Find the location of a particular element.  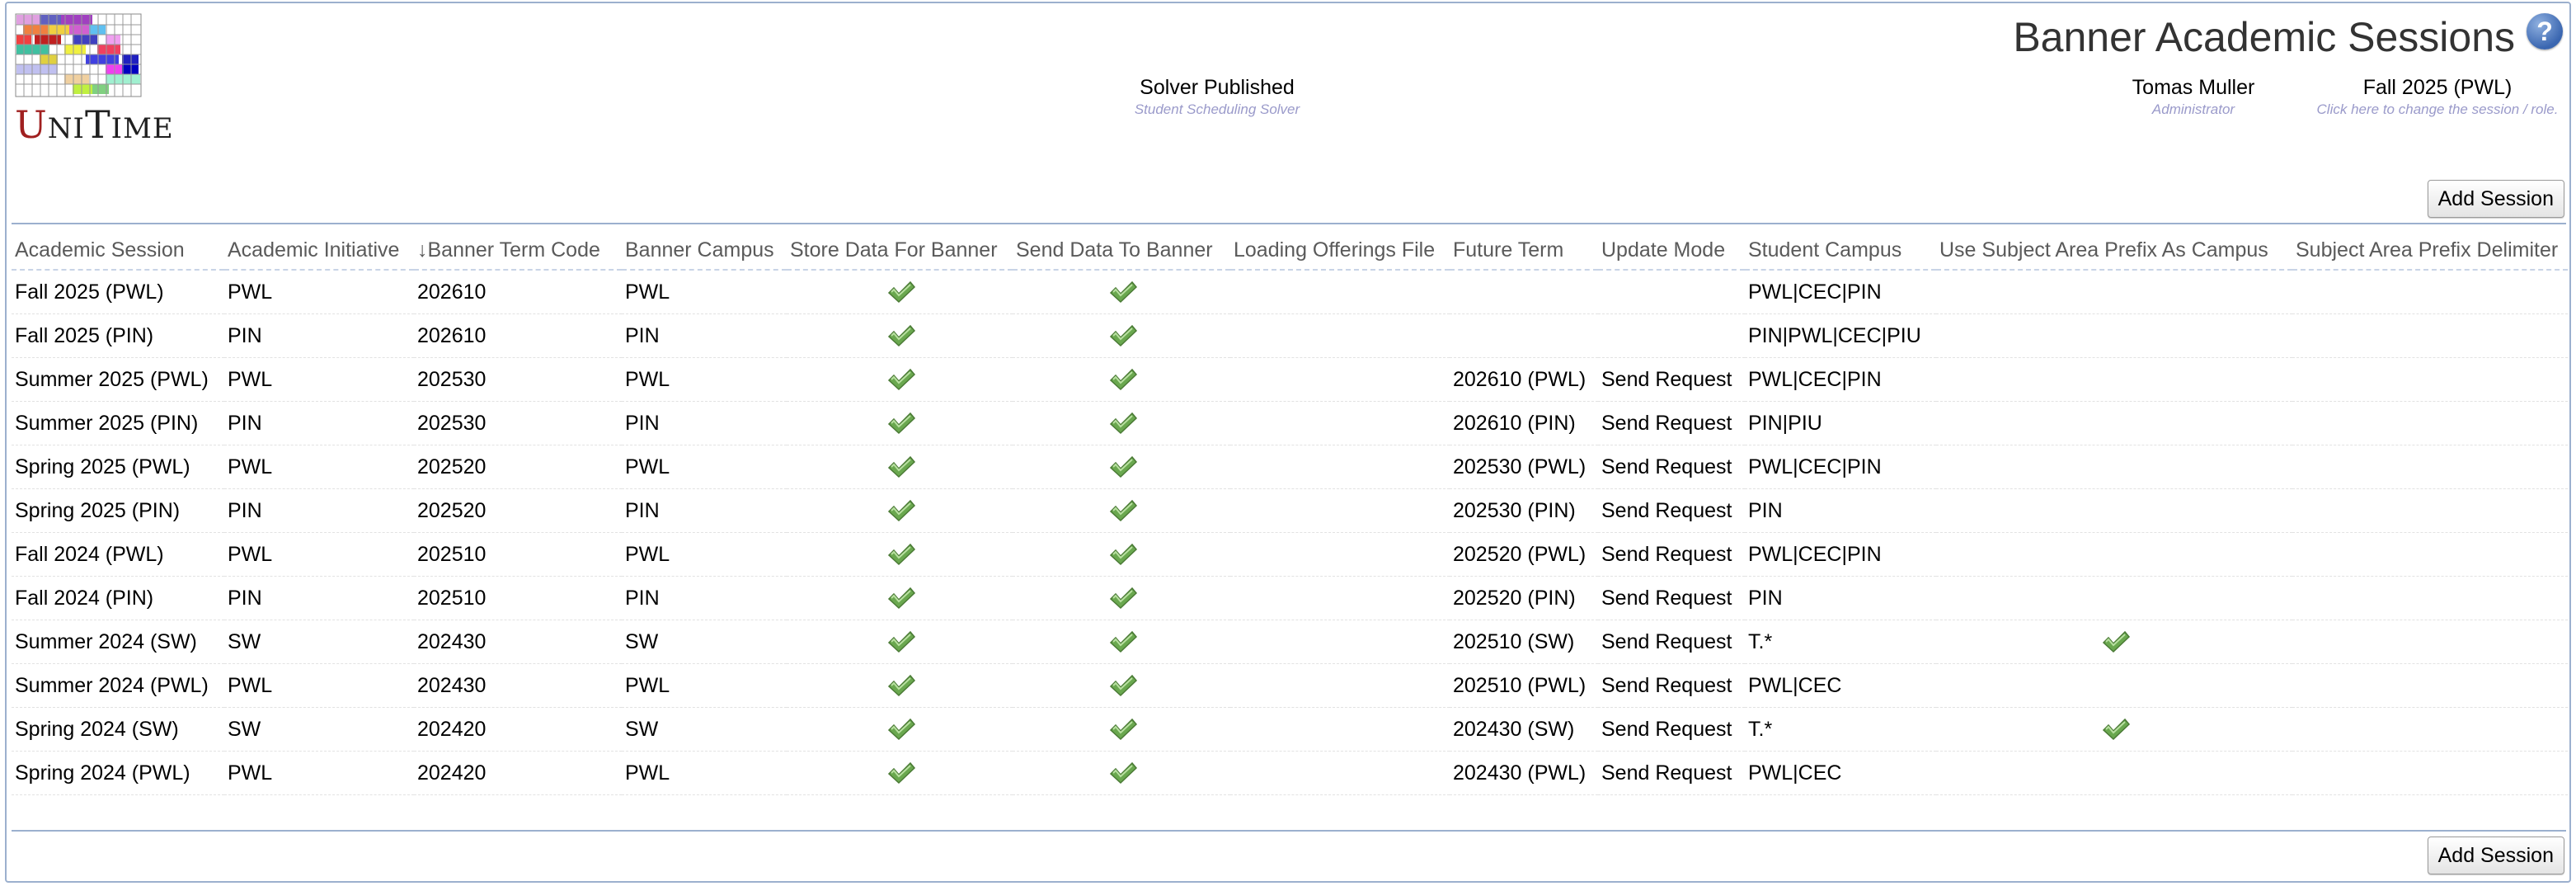

col-loading-offerings: Loading Offerings File is located at coordinates (1340, 251).